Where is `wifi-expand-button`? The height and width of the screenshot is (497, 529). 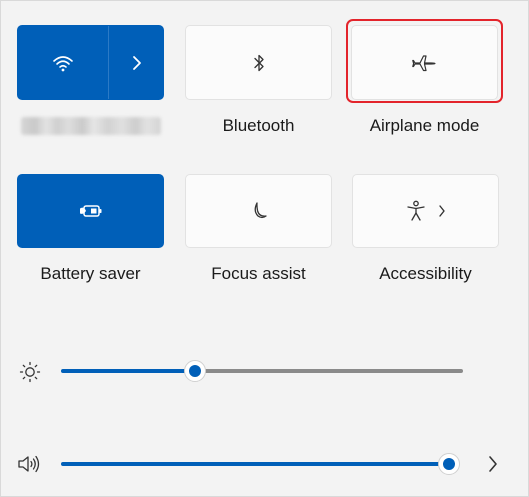
wifi-expand-button is located at coordinates (137, 62).